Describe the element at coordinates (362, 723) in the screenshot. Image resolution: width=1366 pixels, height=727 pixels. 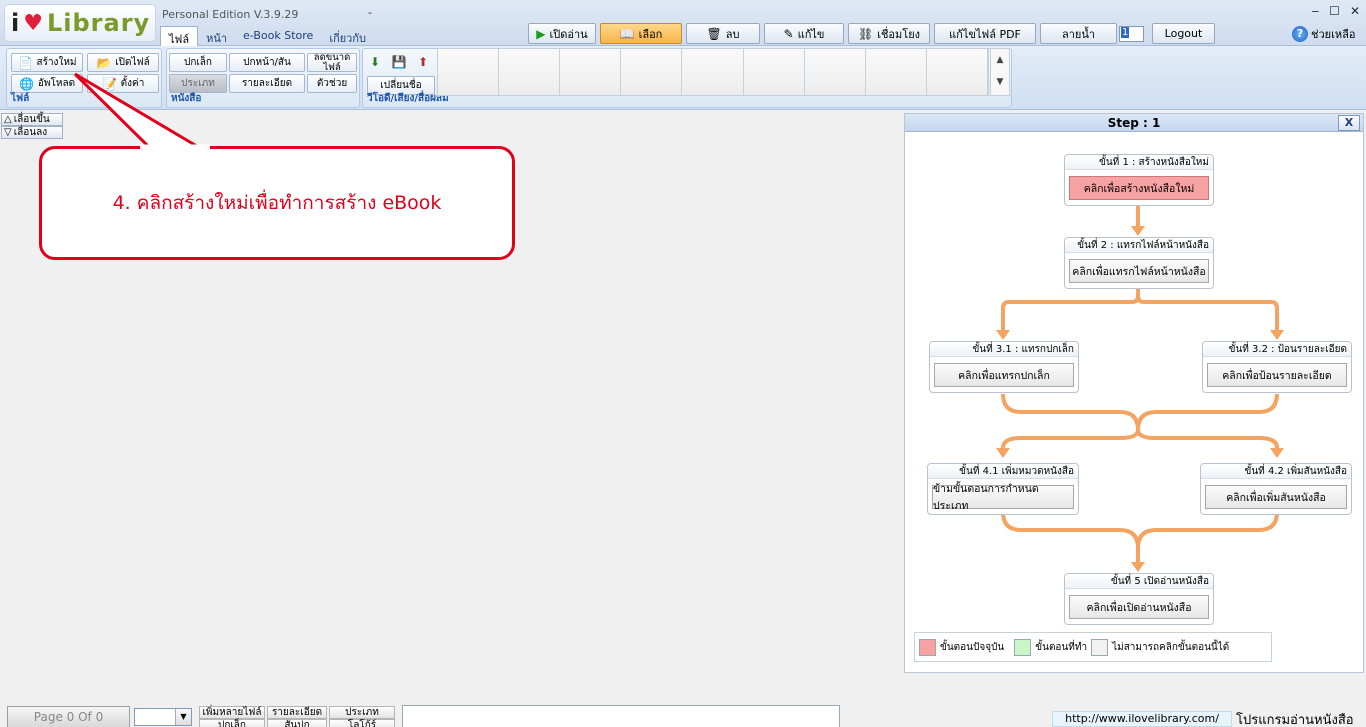
I see `logo-bottom-button: โลโก้ร์` at that location.